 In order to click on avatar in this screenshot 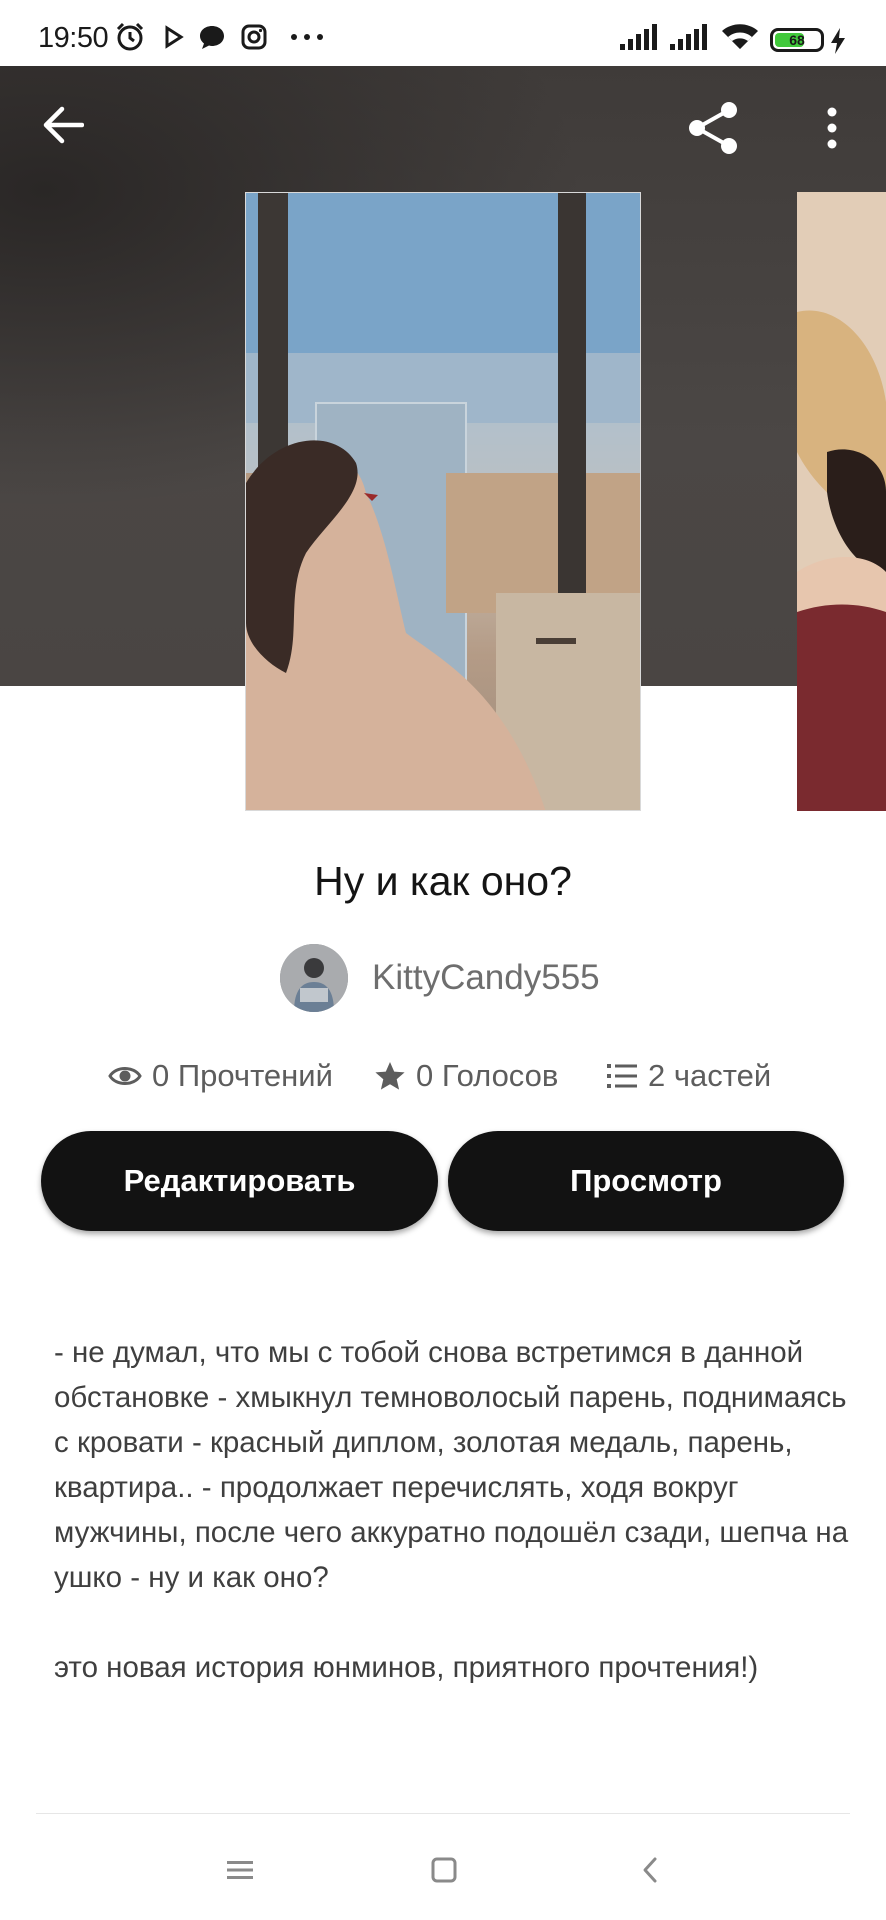, I will do `click(314, 978)`.